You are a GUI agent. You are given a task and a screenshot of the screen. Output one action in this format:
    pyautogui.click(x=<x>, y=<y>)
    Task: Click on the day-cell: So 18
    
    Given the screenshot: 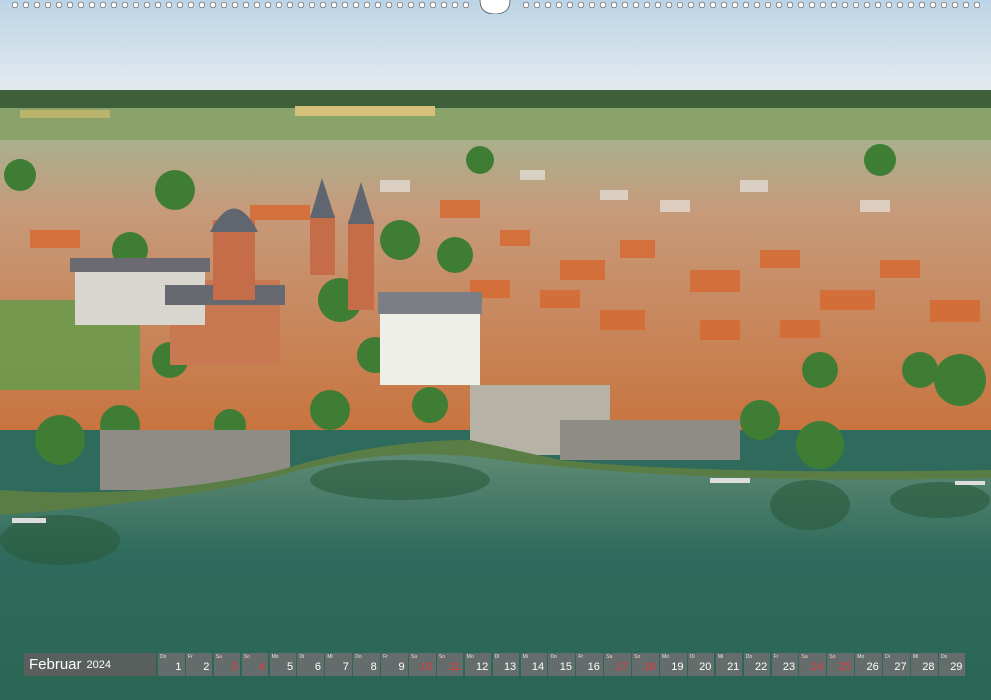 What is the action you would take?
    pyautogui.click(x=645, y=664)
    